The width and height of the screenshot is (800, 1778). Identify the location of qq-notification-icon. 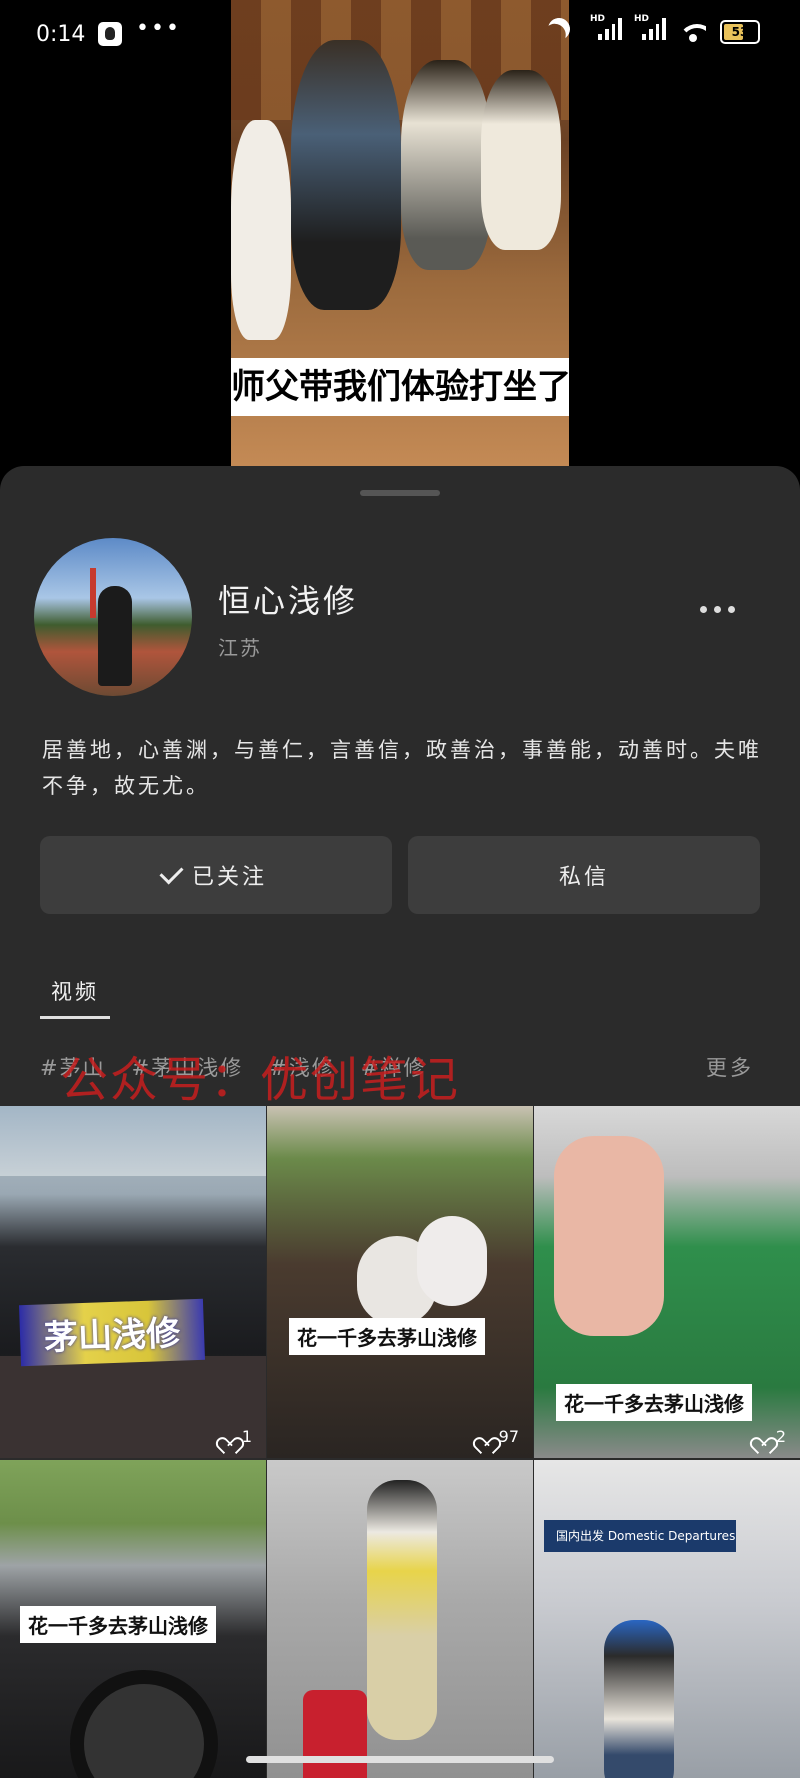
(110, 34).